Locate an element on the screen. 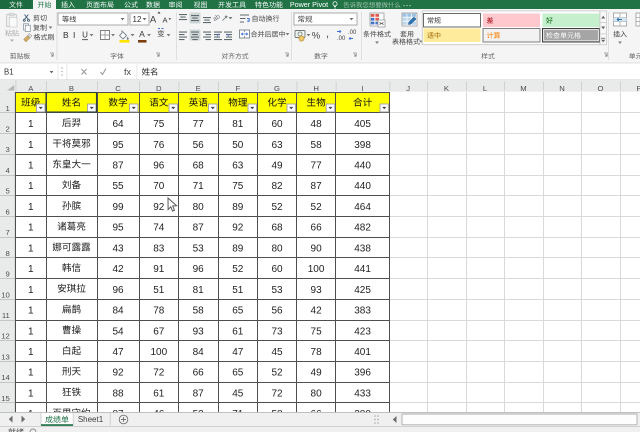 This screenshot has height=432, width=640. svg-text: 50 is located at coordinates (238, 145).